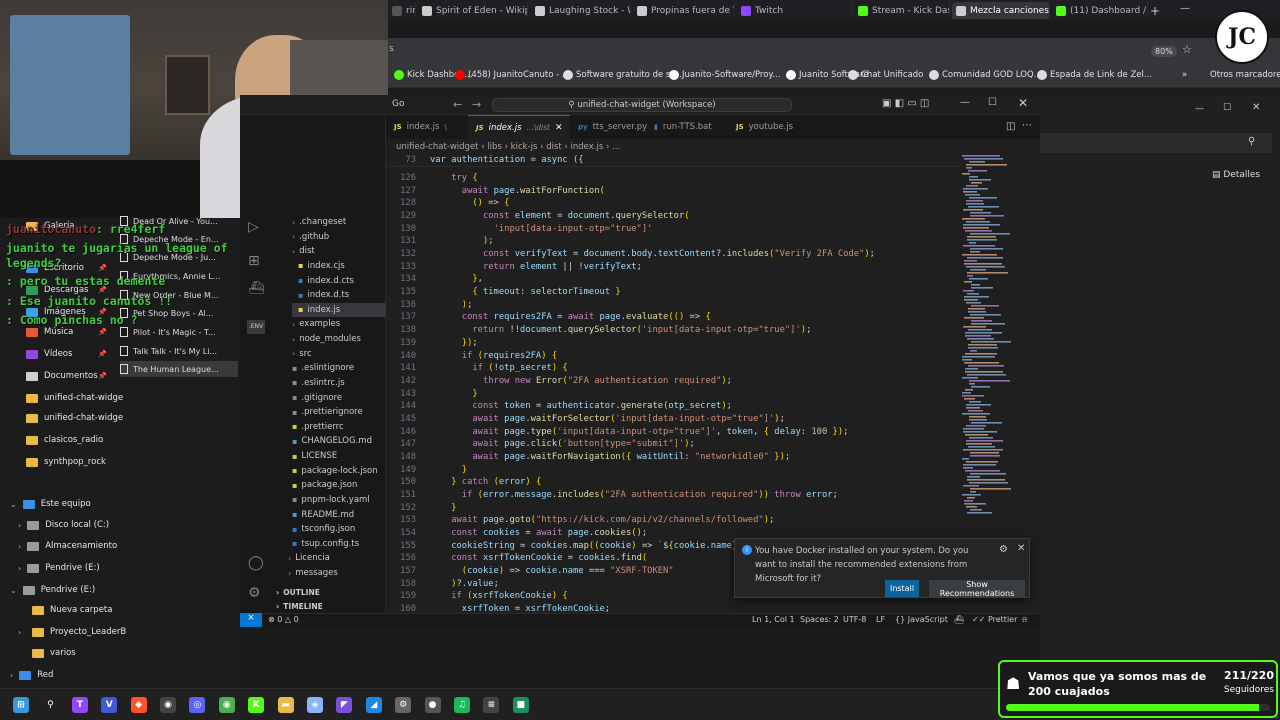  What do you see at coordinates (65, 610) in the screenshot?
I see `pendrive-folder: Nueva carpeta` at bounding box center [65, 610].